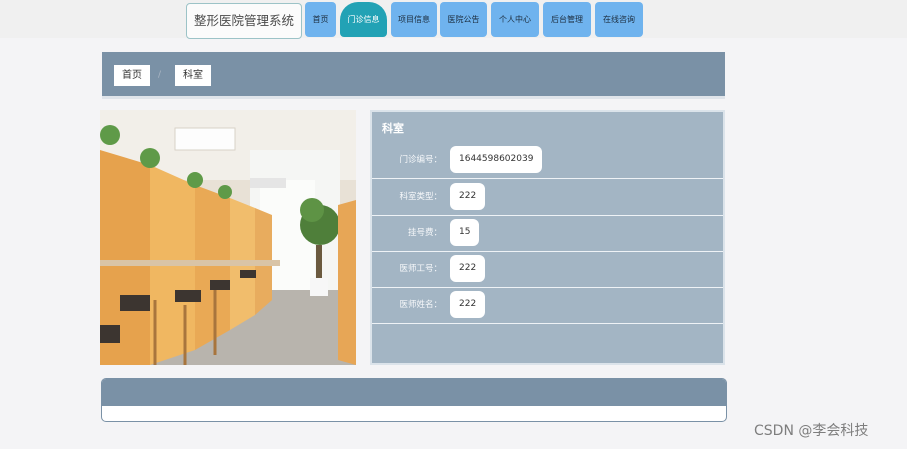 The height and width of the screenshot is (449, 907). Describe the element at coordinates (619, 19) in the screenshot. I see `nav-online-consult: 在线咨询` at that location.